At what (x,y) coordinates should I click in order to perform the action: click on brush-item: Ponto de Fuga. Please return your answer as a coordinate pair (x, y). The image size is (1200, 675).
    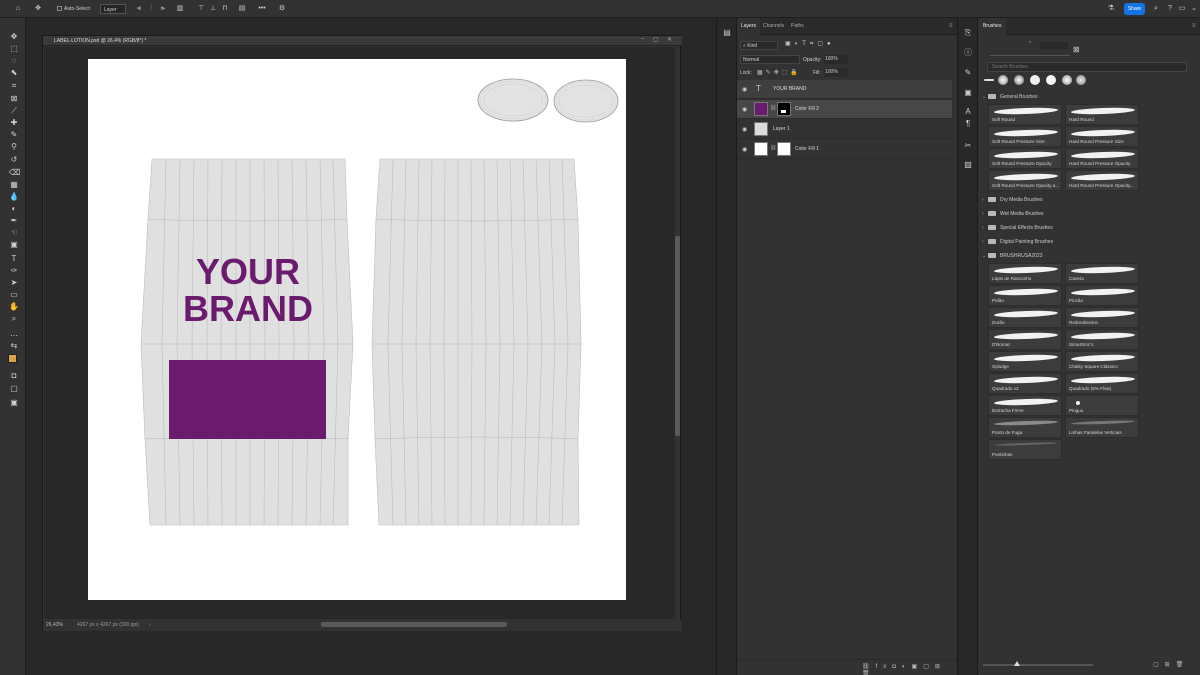
    Looking at the image, I should click on (1025, 427).